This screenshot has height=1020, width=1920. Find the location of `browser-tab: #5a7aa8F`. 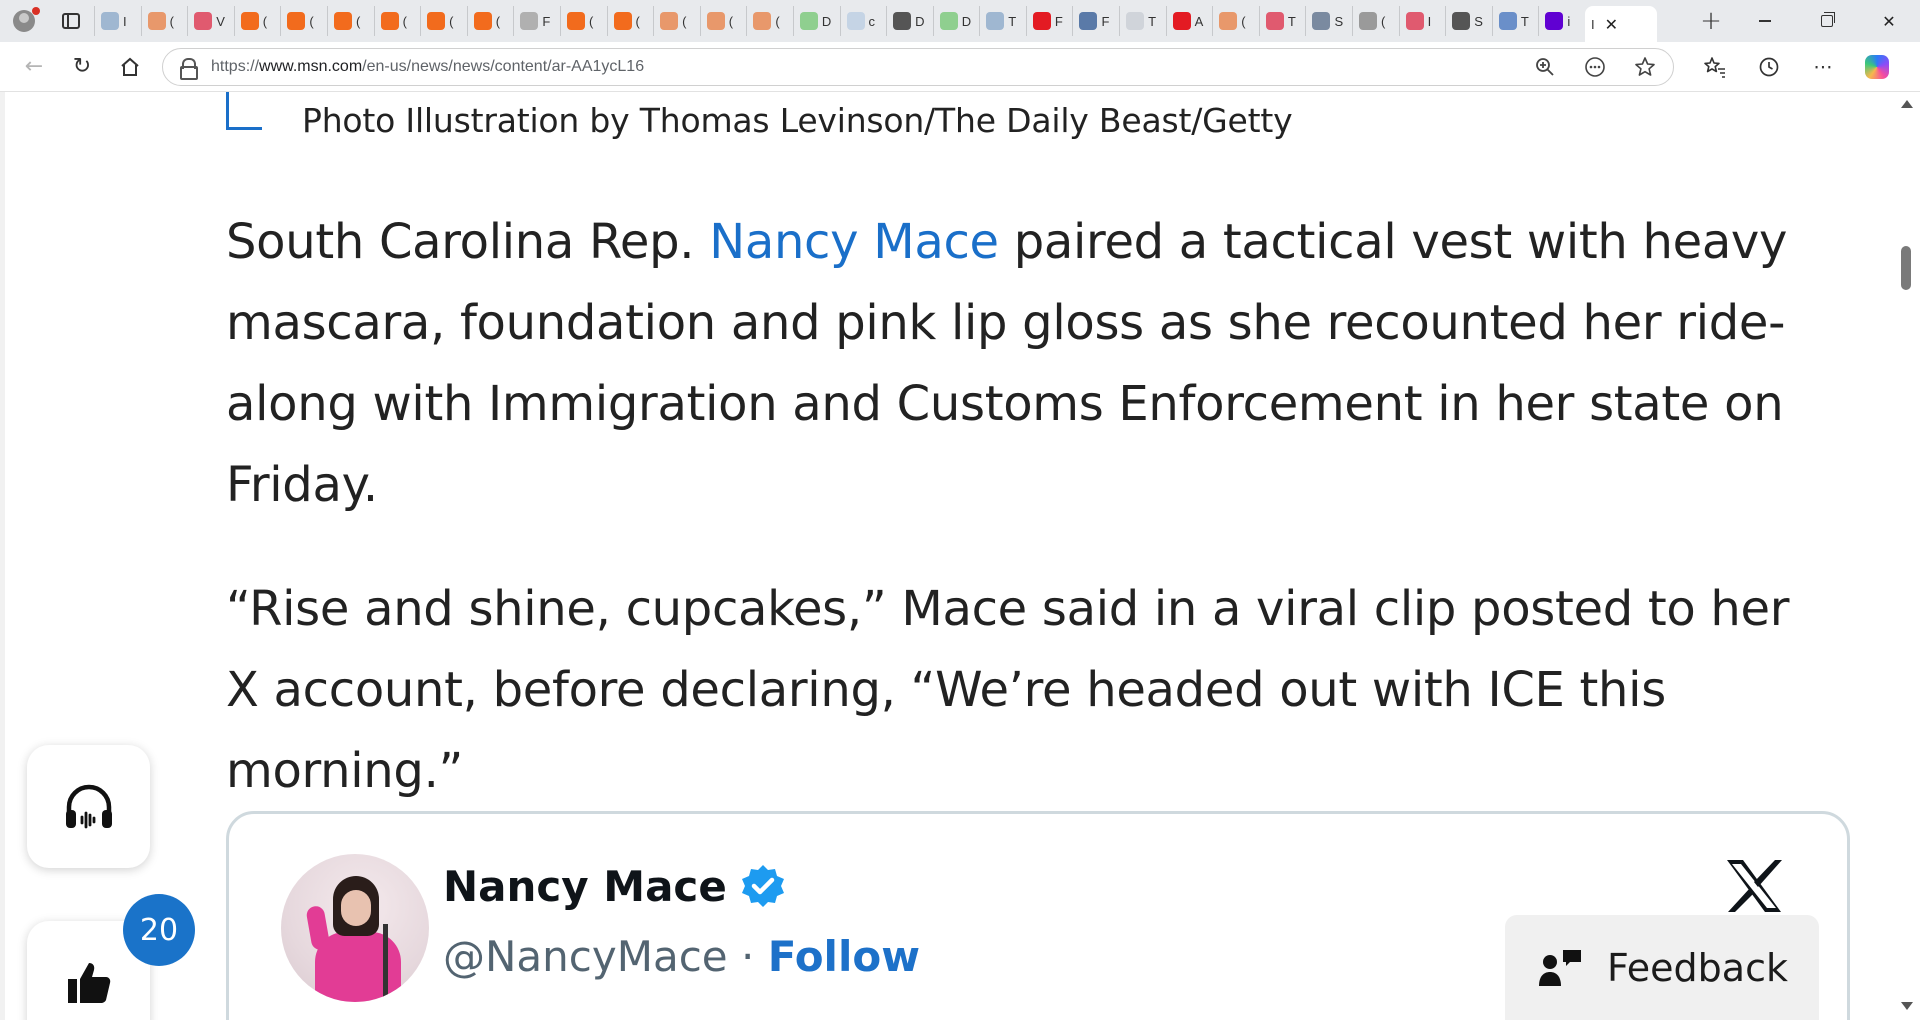

browser-tab: #5a7aa8F is located at coordinates (1095, 21).